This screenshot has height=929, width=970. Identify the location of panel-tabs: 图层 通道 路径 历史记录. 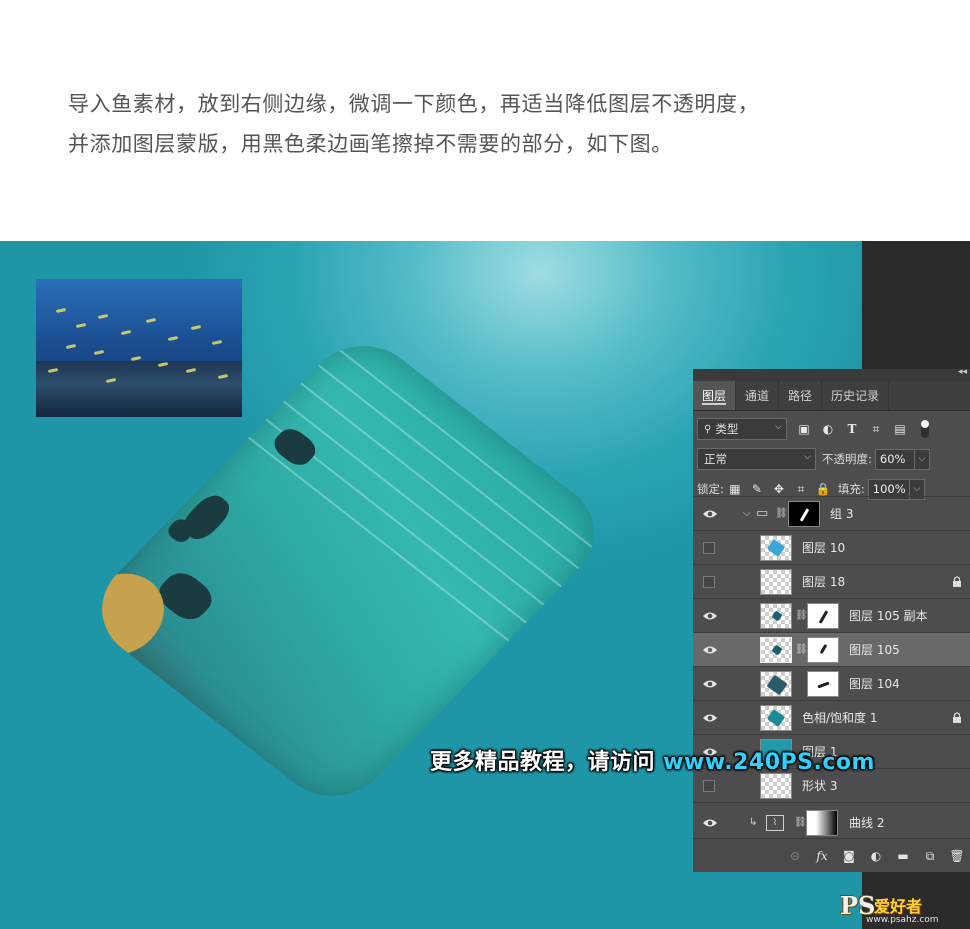
(831, 396).